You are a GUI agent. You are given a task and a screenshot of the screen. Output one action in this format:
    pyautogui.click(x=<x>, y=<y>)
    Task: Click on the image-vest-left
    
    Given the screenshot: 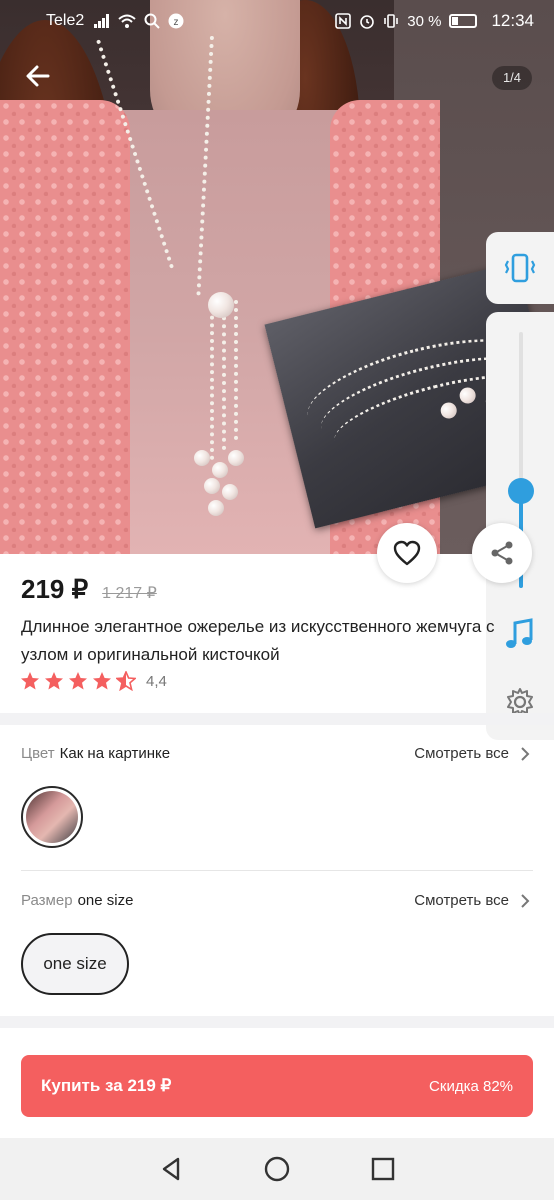 What is the action you would take?
    pyautogui.click(x=65, y=327)
    